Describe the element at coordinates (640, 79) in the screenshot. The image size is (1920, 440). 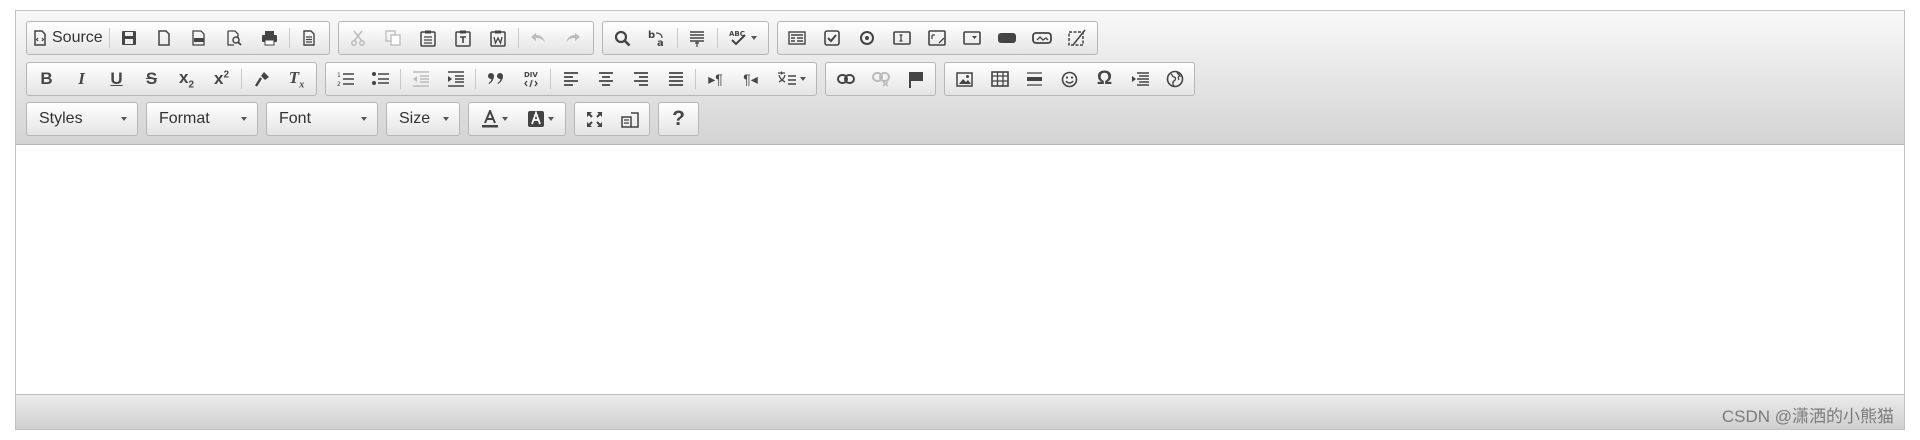
I see `align-right-button` at that location.